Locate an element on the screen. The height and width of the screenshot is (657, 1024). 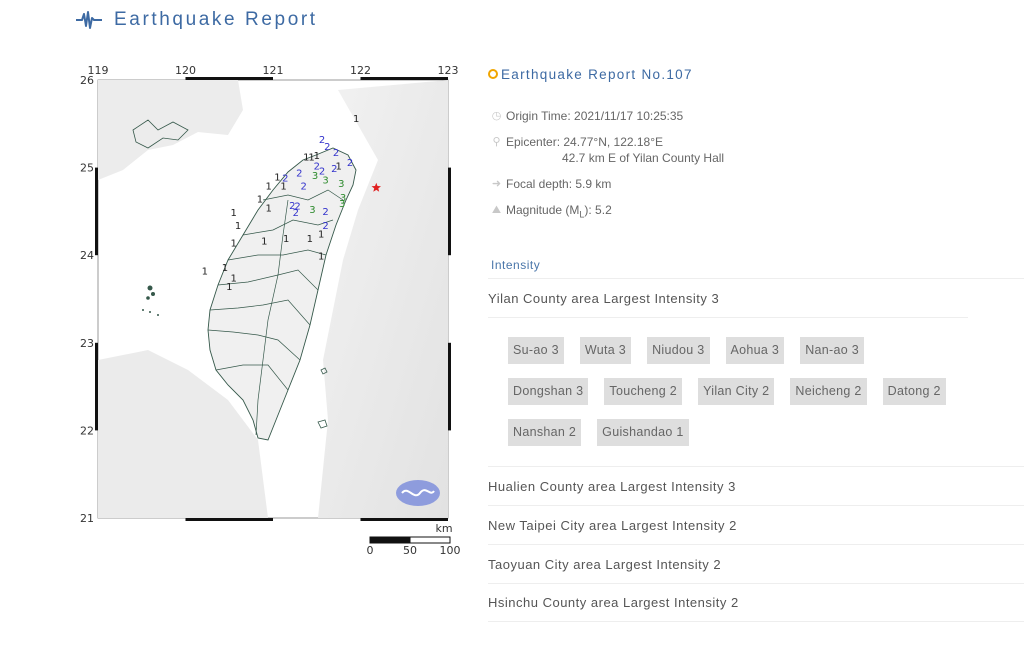
lat-tick-label: 25 is located at coordinates (87, 168).